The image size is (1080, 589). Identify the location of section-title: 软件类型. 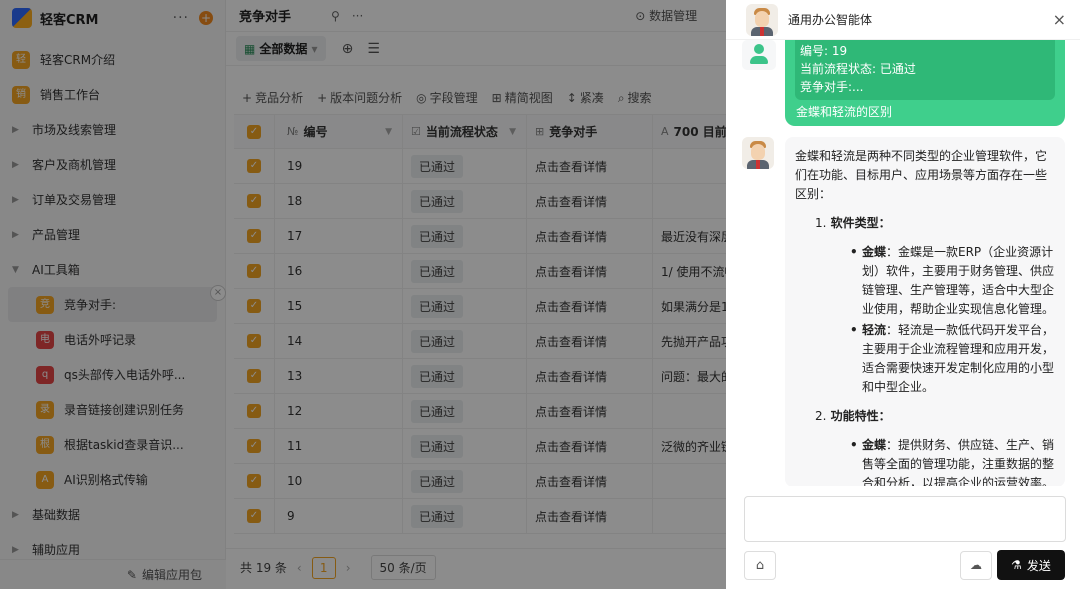
(854, 223).